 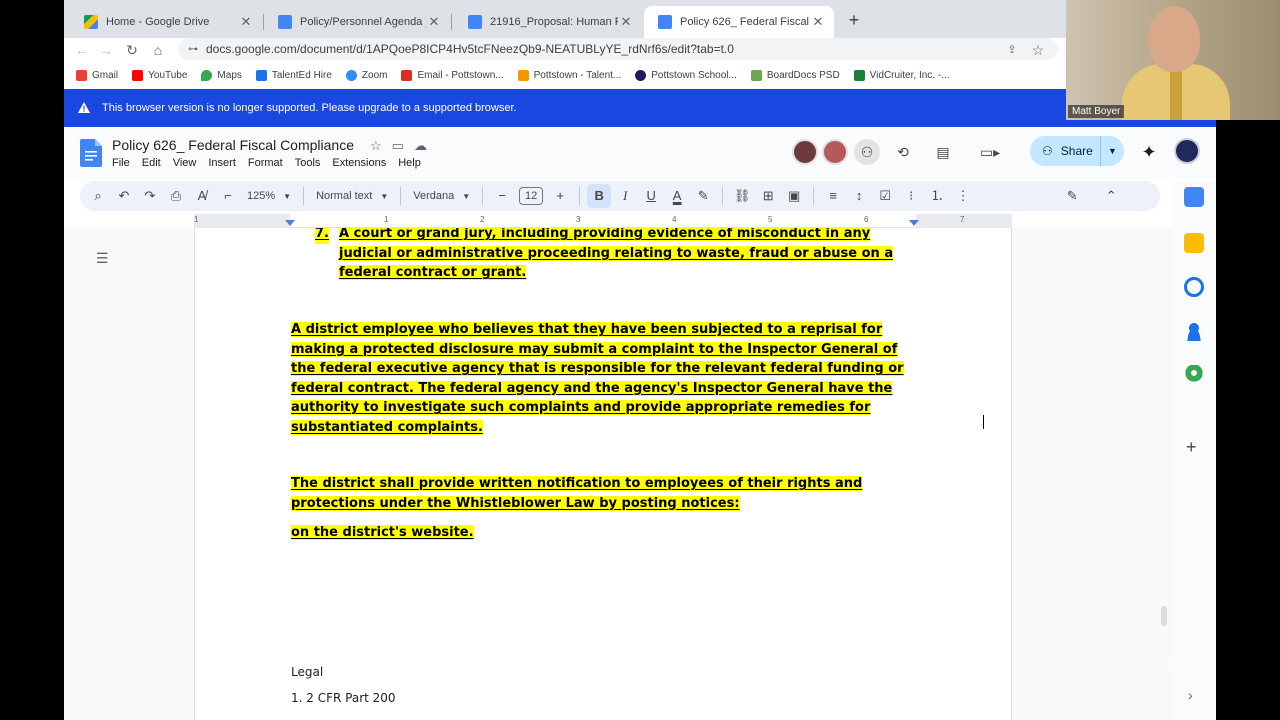 I want to click on menu-format: Format, so click(x=265, y=163).